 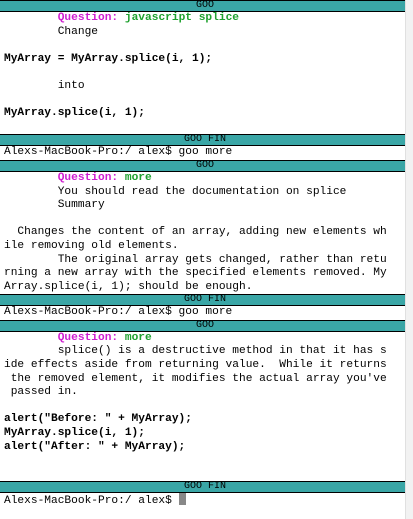 I want to click on question-text: javascript splice, so click(x=179, y=18).